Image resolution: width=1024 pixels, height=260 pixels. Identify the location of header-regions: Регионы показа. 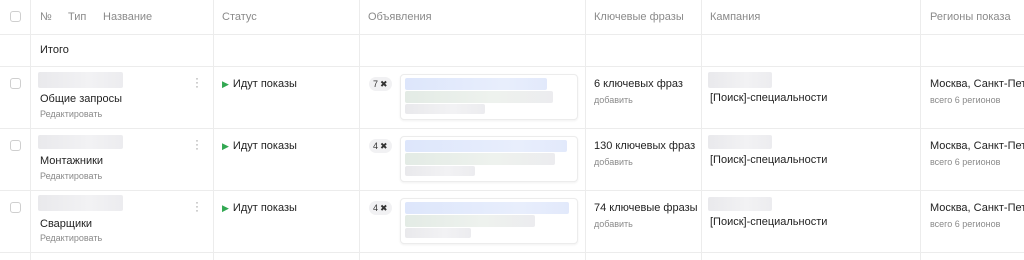
(970, 17).